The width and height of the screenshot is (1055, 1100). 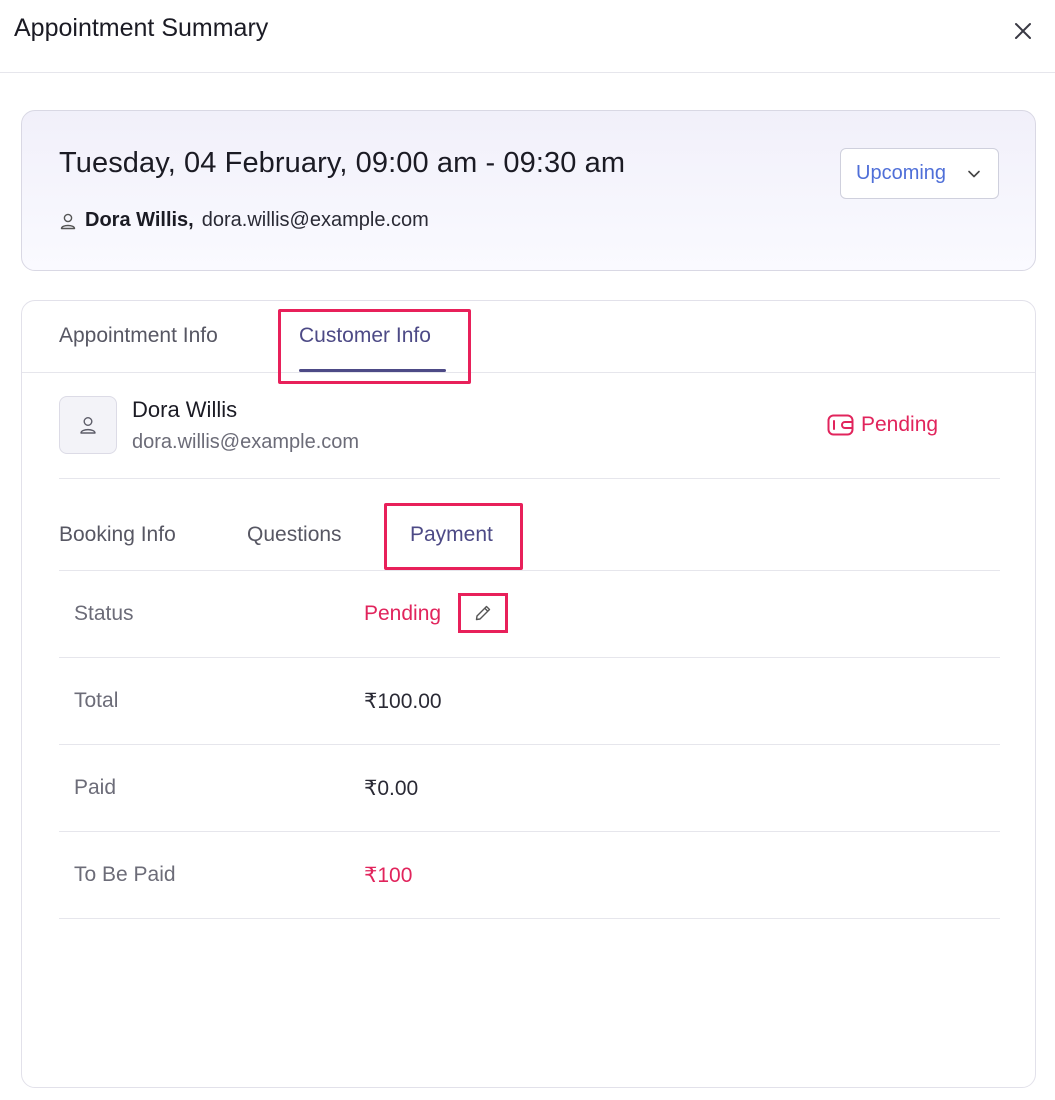 What do you see at coordinates (528, 342) in the screenshot?
I see `main-tabs: Appointment Info Customer Info` at bounding box center [528, 342].